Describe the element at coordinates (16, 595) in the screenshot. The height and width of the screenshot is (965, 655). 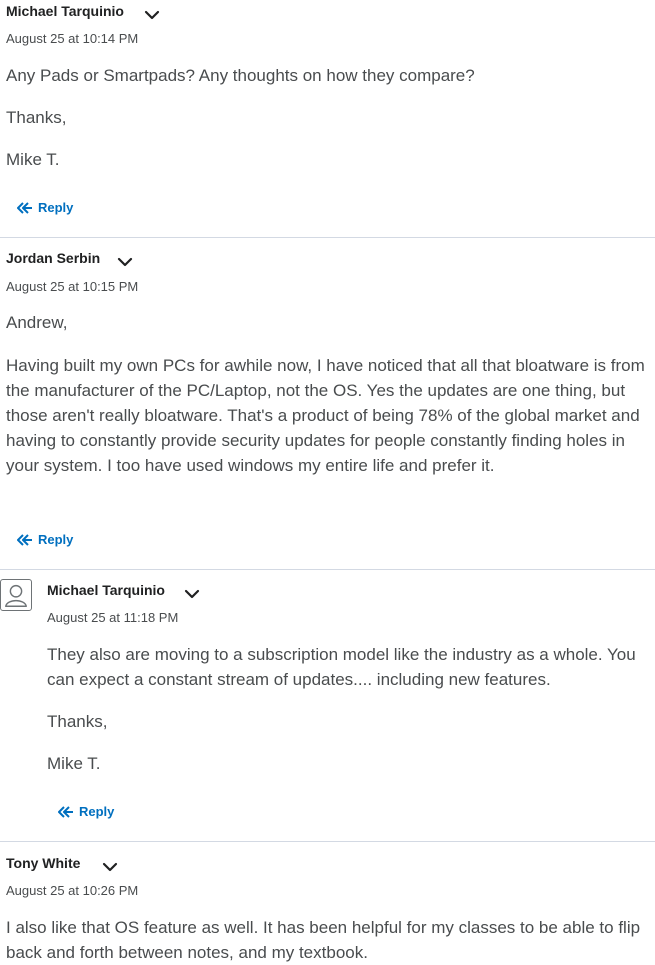
I see `user-avatar-icon` at that location.